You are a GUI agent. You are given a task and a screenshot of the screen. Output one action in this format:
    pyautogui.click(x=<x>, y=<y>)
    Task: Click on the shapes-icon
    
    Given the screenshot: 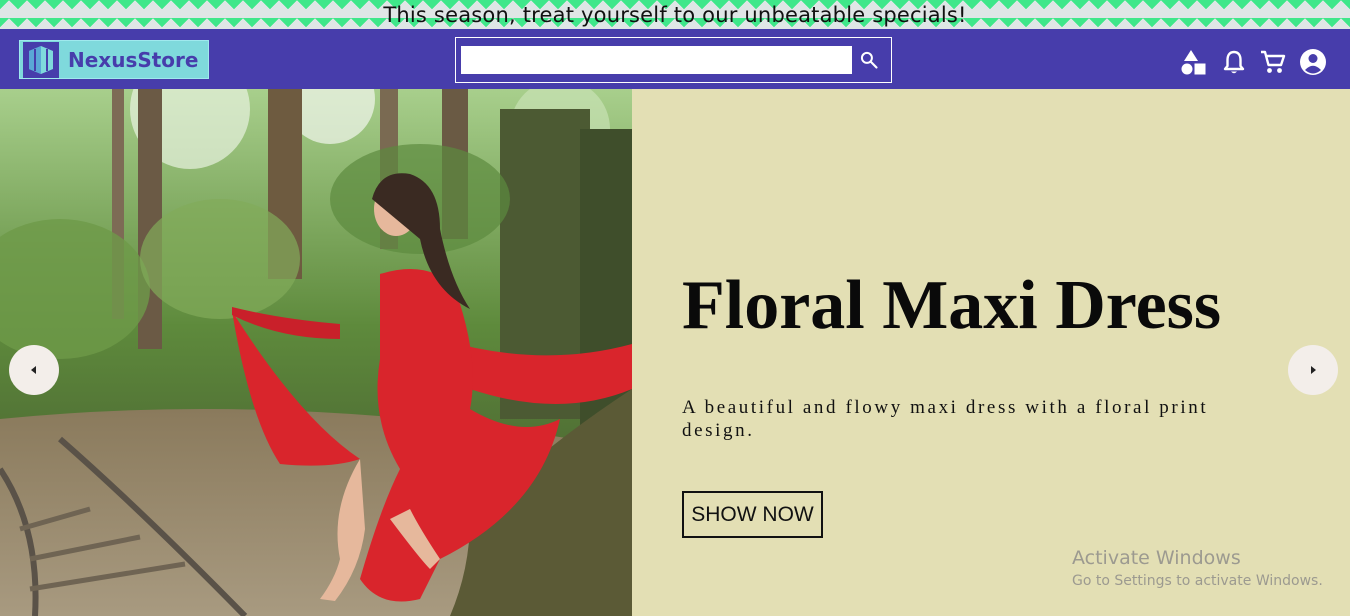 What is the action you would take?
    pyautogui.click(x=1194, y=62)
    